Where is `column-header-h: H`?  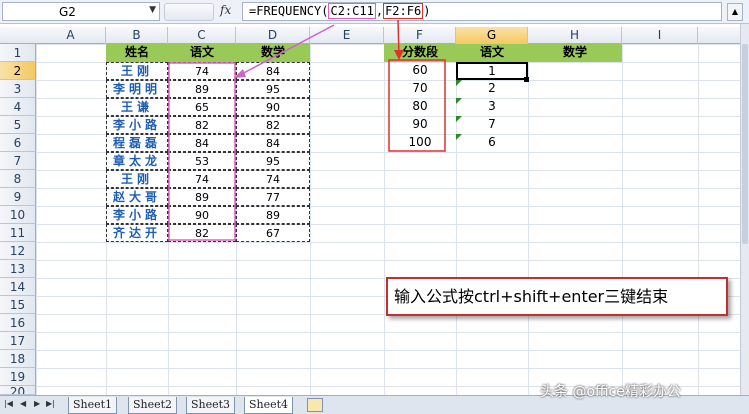 column-header-h: H is located at coordinates (575, 35).